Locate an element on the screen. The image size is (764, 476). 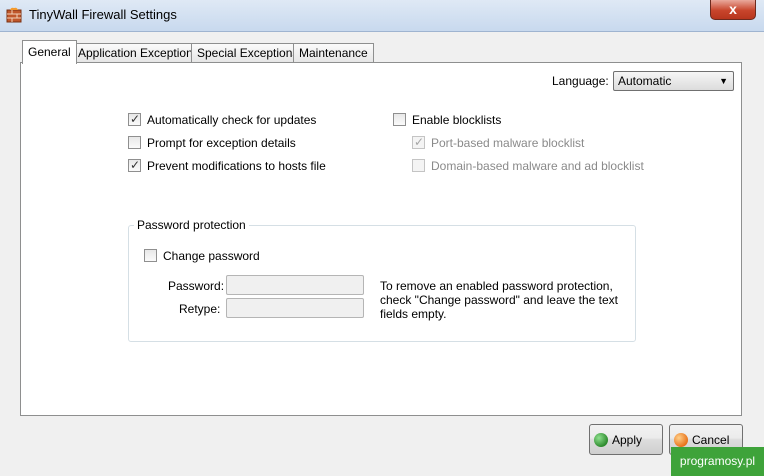
auto-update-checkbox: ✓ is located at coordinates (134, 119).